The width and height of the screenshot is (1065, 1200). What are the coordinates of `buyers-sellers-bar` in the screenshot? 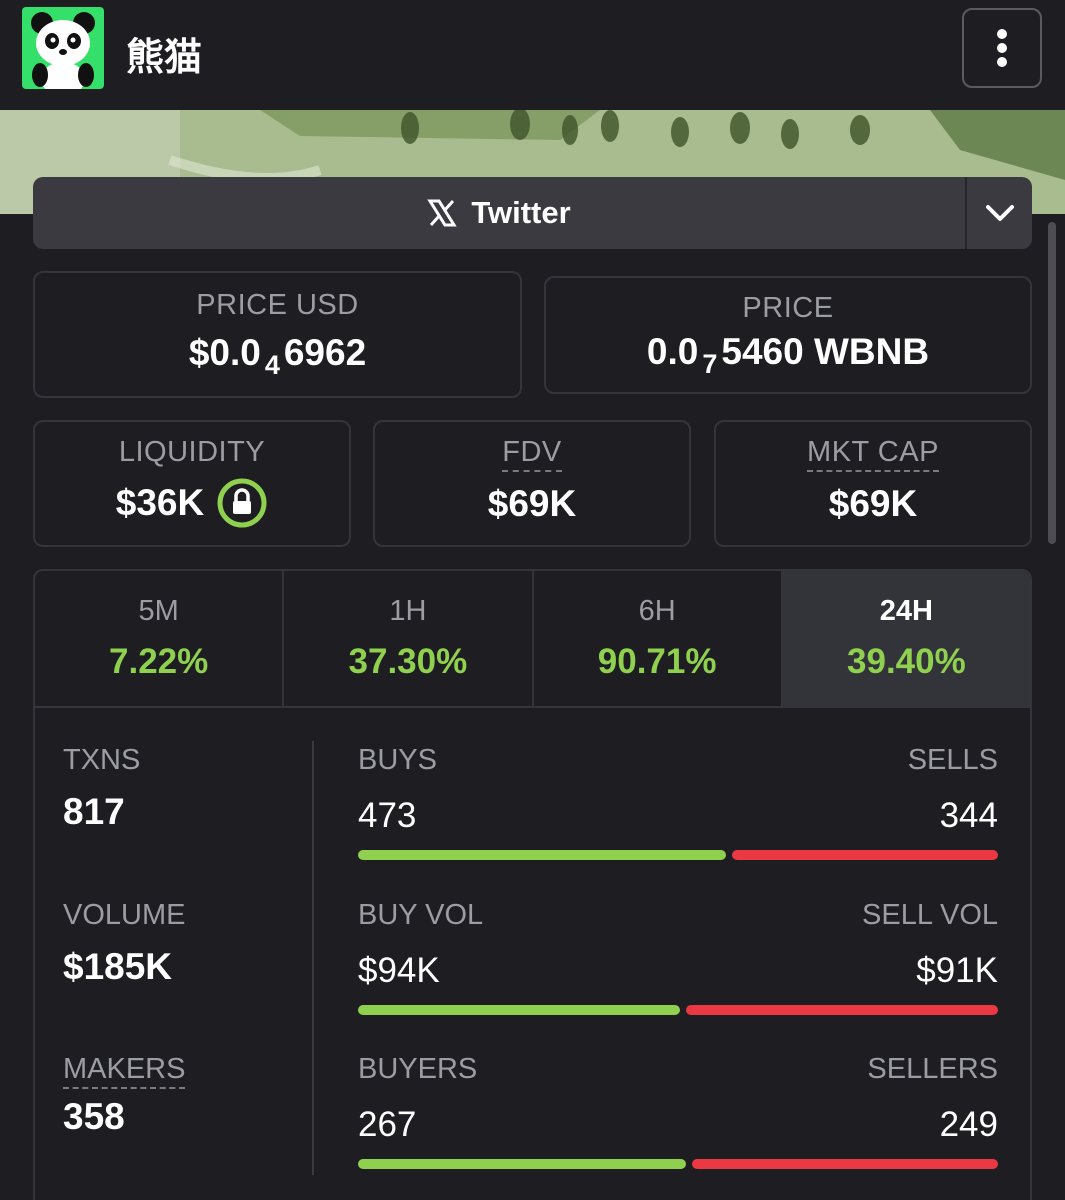 It's located at (678, 1164).